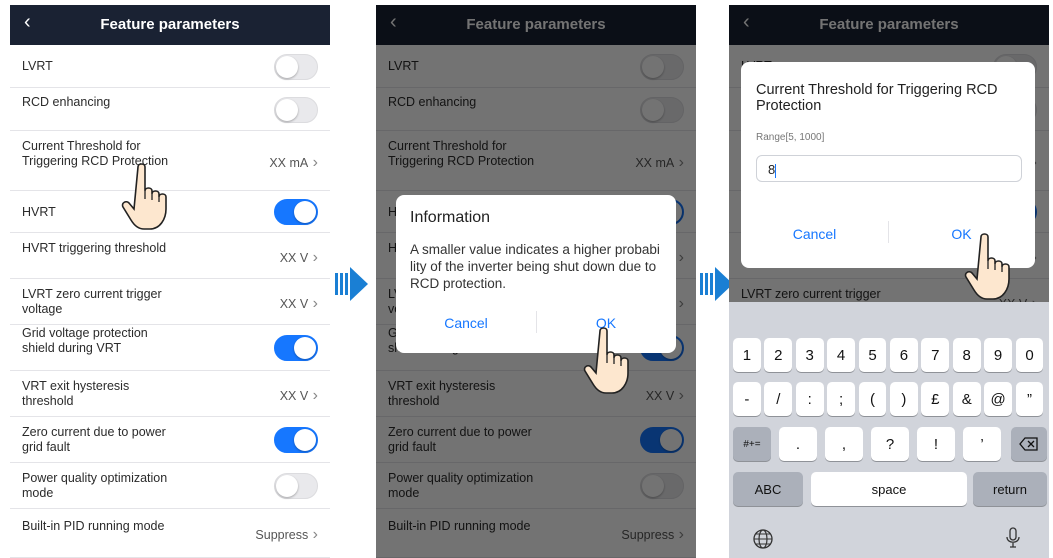 This screenshot has width=1053, height=558. I want to click on return-key: return, so click(1010, 489).